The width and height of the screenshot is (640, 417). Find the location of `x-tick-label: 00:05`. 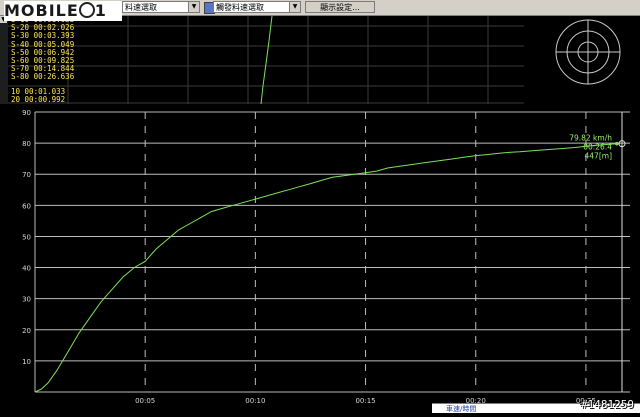

x-tick-label: 00:05 is located at coordinates (145, 401).